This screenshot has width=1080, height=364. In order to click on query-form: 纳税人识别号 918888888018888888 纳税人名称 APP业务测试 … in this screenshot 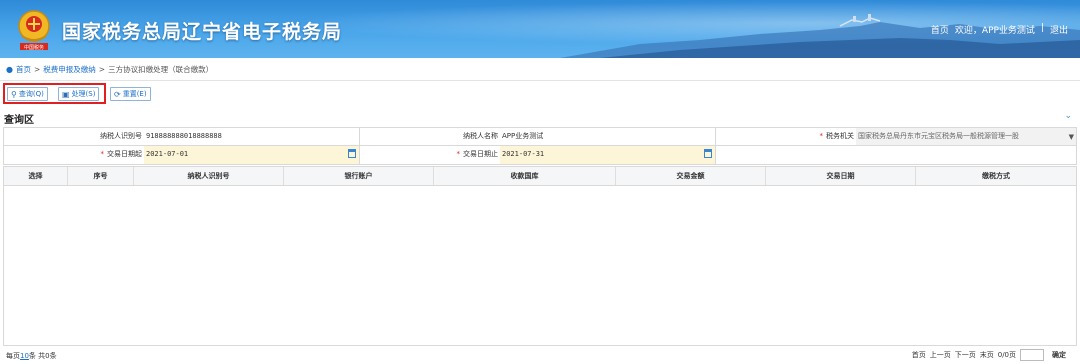, I will do `click(540, 146)`.